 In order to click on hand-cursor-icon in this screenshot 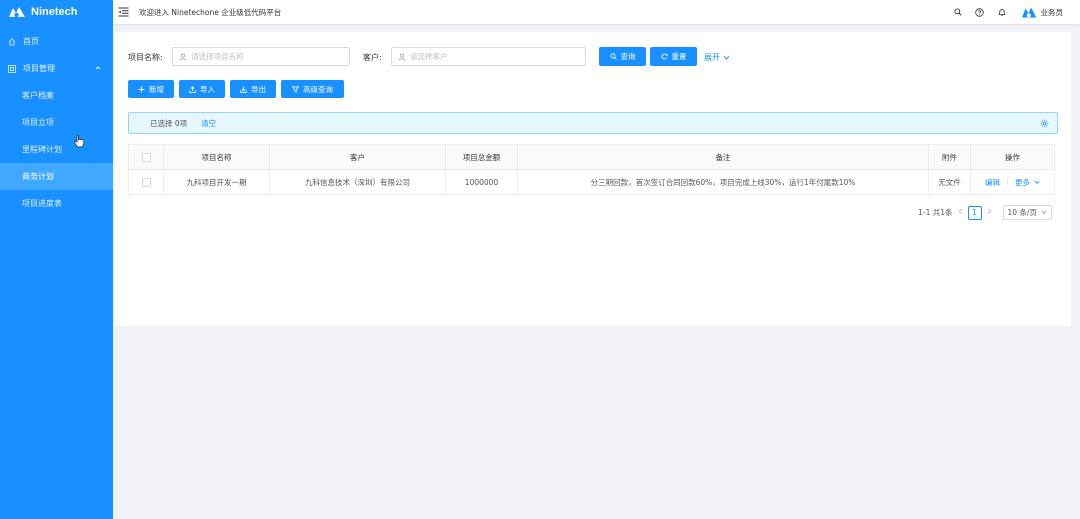, I will do `click(79, 142)`.